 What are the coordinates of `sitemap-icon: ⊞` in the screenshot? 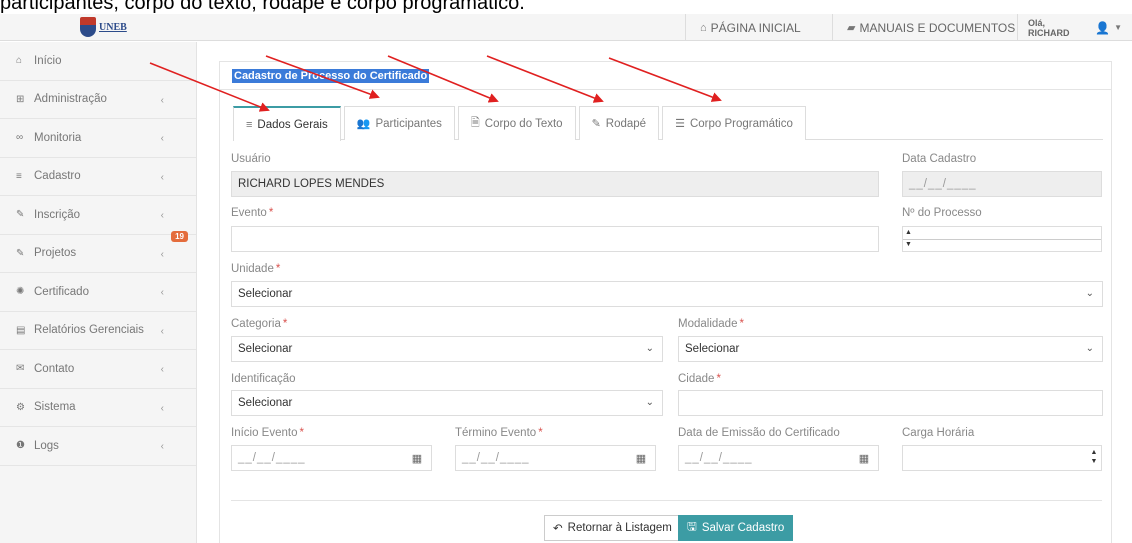 It's located at (20, 99).